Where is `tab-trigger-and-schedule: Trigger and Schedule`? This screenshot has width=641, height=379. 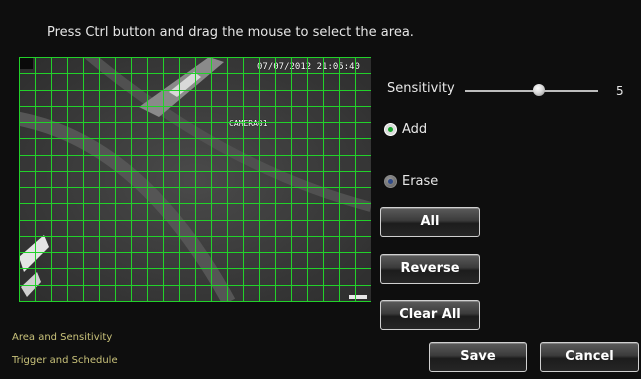
tab-trigger-and-schedule: Trigger and Schedule is located at coordinates (65, 360).